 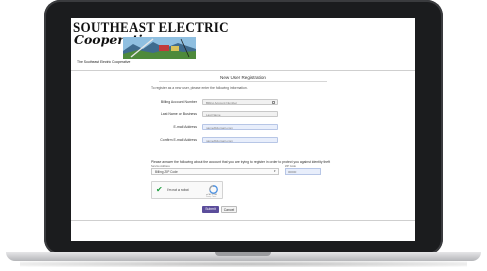 What do you see at coordinates (159, 48) in the screenshot?
I see `landscape-illustration` at bounding box center [159, 48].